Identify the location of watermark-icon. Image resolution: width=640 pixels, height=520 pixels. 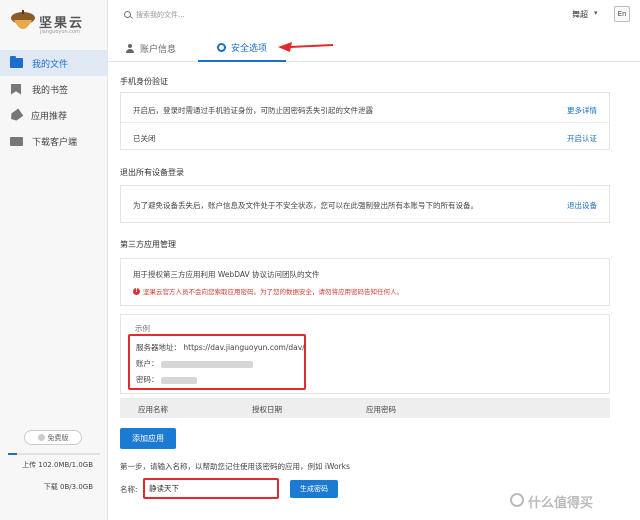
(517, 500).